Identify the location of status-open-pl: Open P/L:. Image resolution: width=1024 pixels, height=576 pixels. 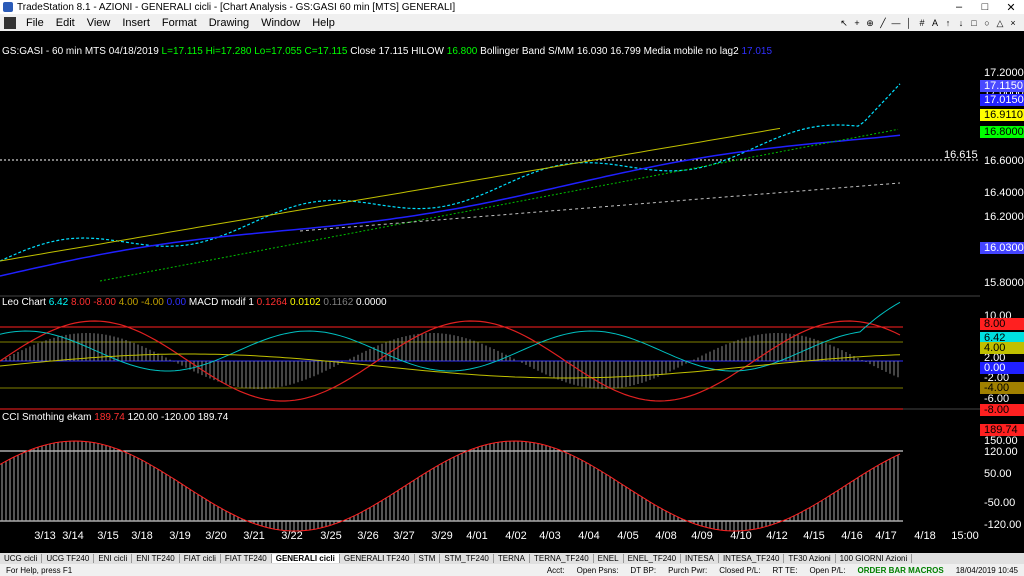
(827, 570).